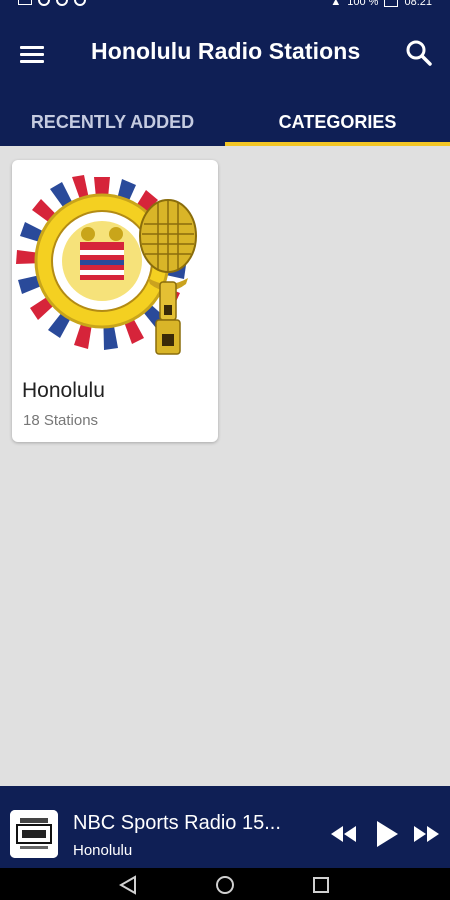  I want to click on rewind-icon, so click(343, 834).